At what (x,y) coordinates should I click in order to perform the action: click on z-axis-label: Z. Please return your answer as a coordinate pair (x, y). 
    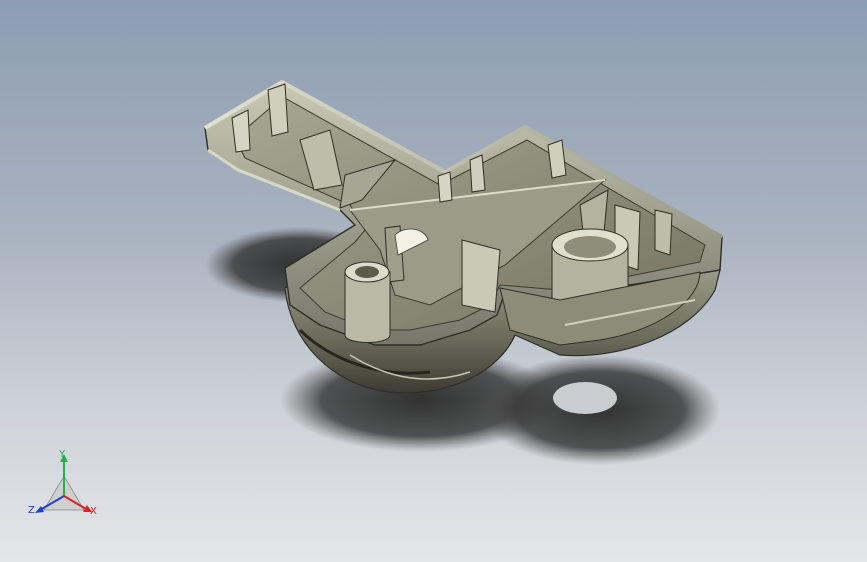
    Looking at the image, I should click on (31, 510).